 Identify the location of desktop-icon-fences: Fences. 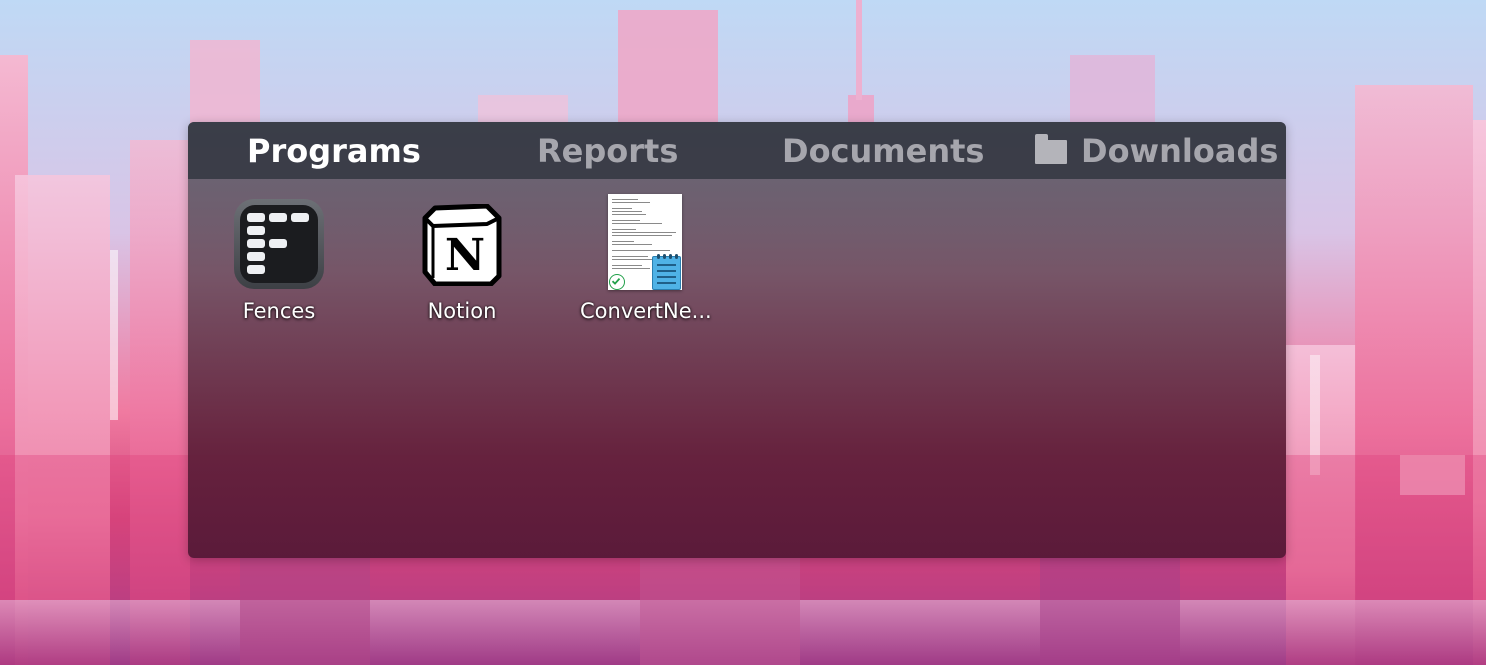
(279, 264).